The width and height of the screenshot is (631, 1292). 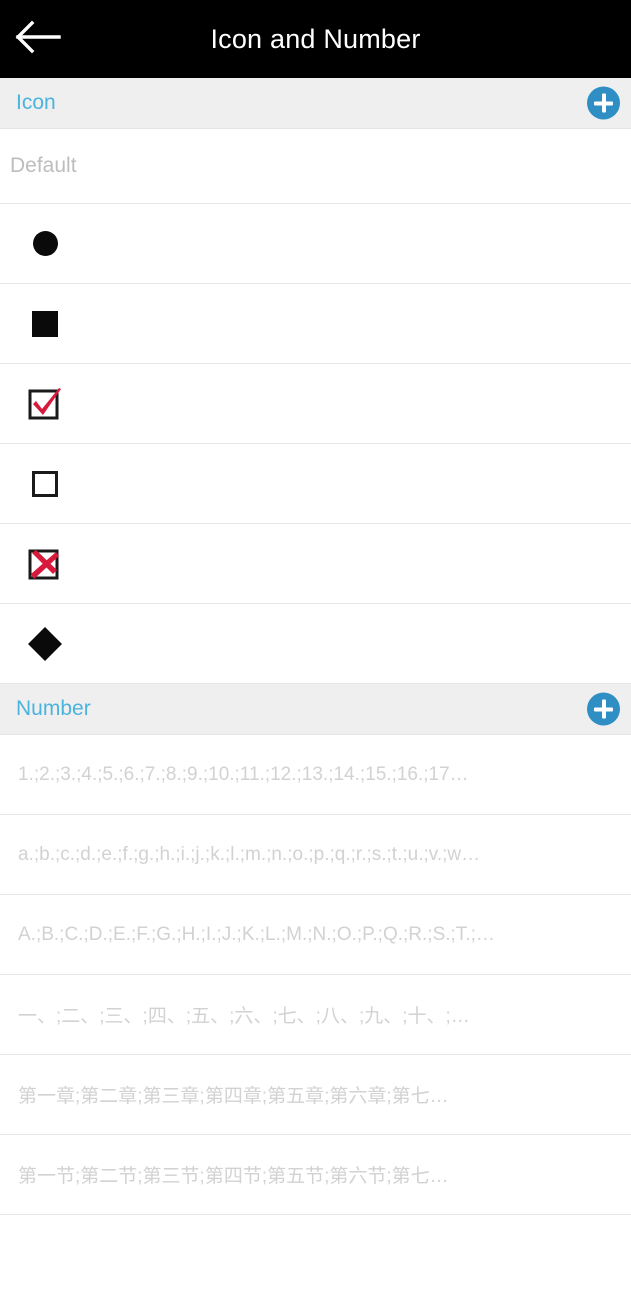 I want to click on section-header-number: Number, so click(x=315, y=709).